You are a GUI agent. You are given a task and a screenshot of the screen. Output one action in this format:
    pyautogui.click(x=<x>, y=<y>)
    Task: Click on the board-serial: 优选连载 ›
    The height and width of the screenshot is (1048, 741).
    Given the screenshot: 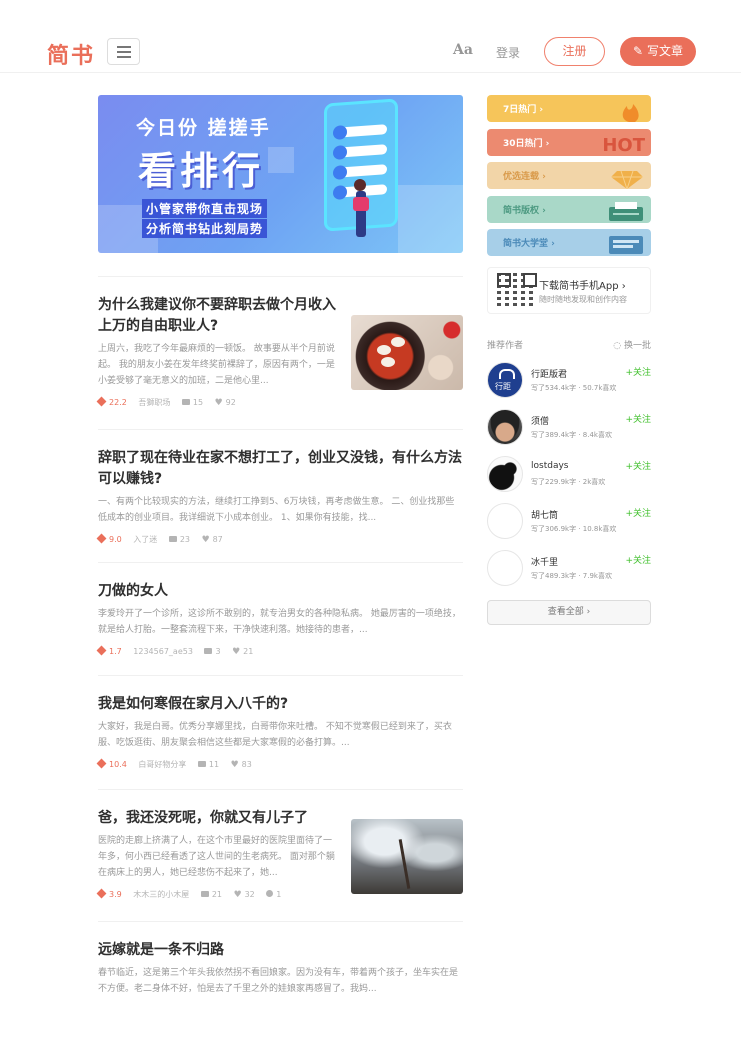 What is the action you would take?
    pyautogui.click(x=569, y=175)
    